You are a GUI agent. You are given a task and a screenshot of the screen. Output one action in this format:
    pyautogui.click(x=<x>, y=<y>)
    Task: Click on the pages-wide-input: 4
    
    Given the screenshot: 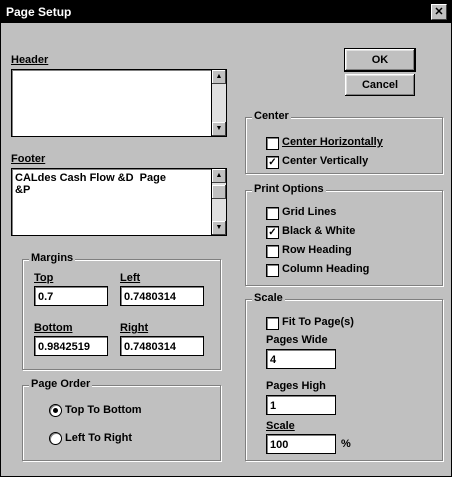 What is the action you would take?
    pyautogui.click(x=301, y=359)
    